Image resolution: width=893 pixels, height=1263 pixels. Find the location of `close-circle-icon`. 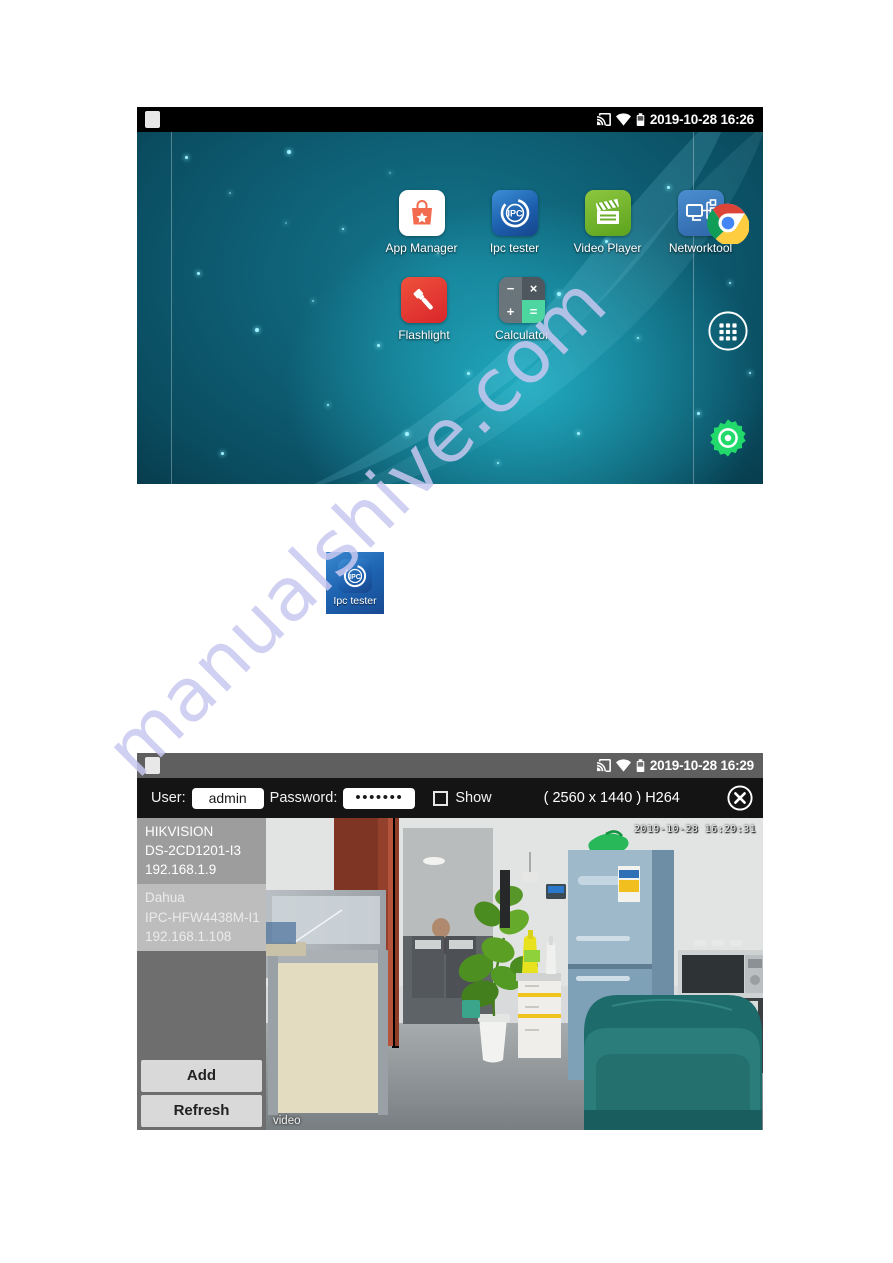

close-circle-icon is located at coordinates (740, 798).